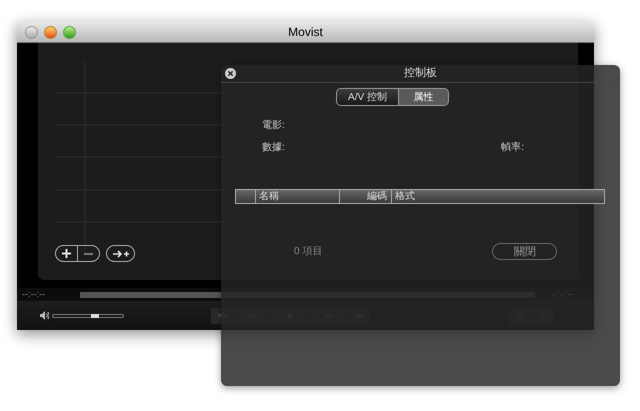 This screenshot has width=640, height=411. Describe the element at coordinates (525, 251) in the screenshot. I see `close-button: 關閉` at that location.